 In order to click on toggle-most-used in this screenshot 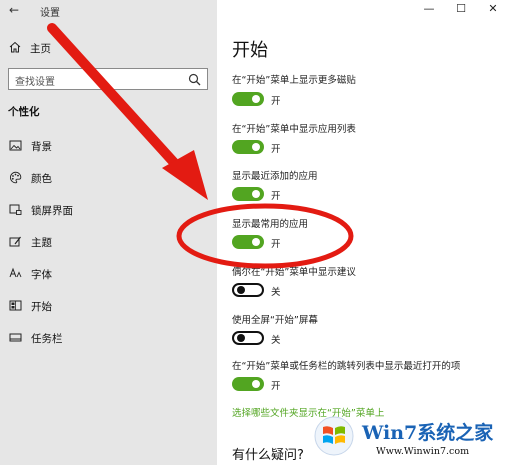, I will do `click(248, 242)`.